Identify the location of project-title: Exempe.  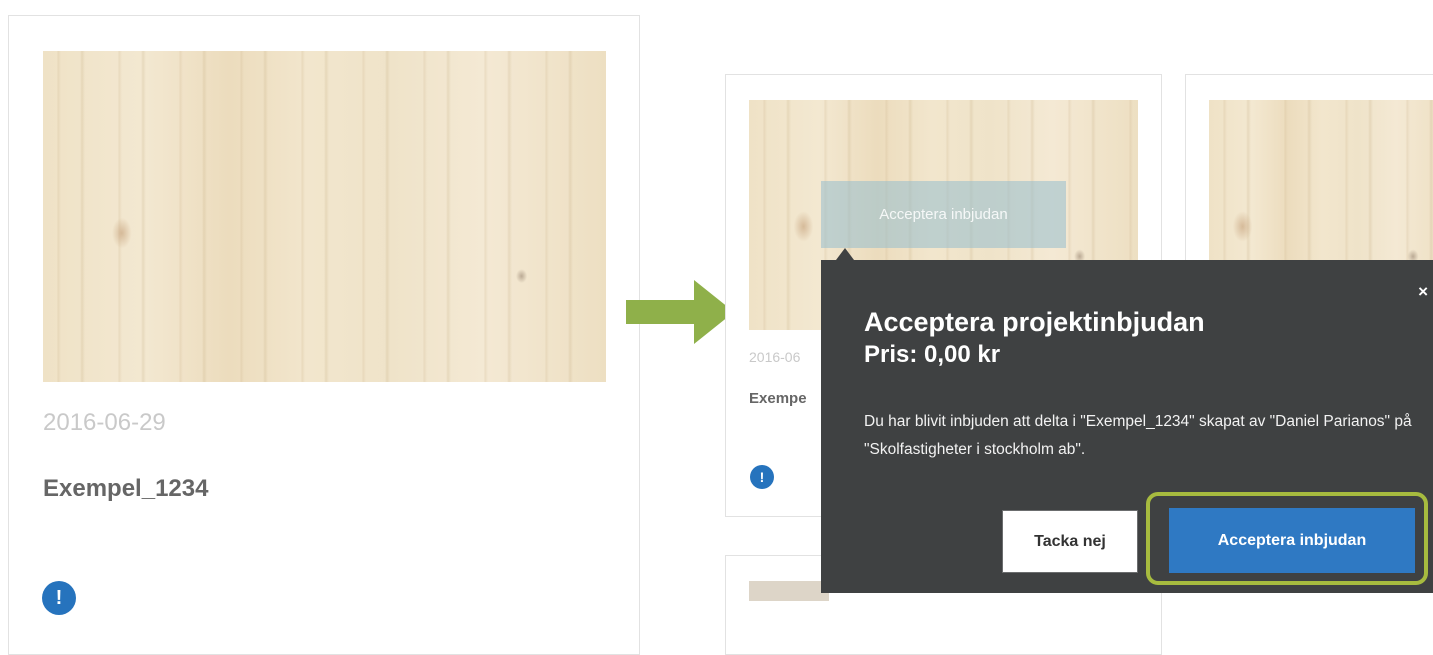
(778, 398).